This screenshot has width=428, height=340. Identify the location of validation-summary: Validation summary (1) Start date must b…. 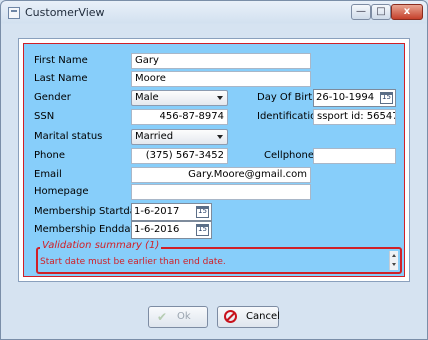
(219, 257).